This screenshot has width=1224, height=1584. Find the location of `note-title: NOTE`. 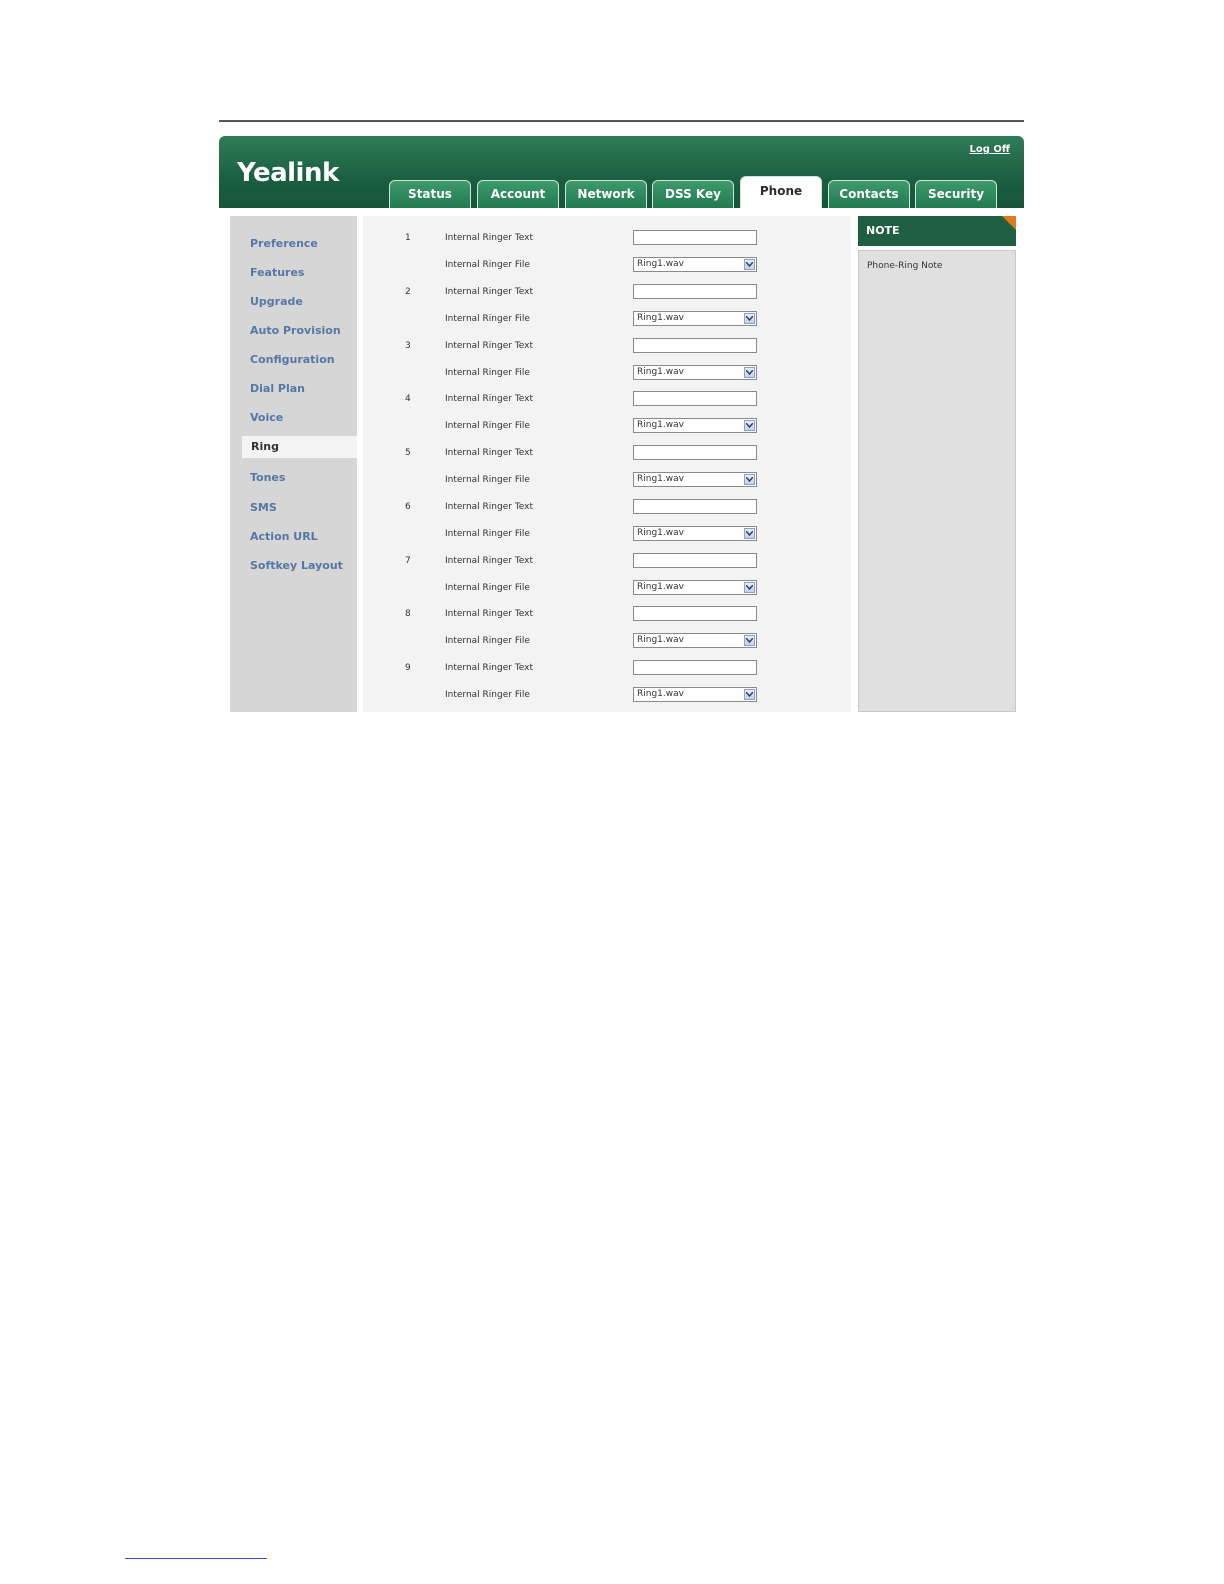

note-title: NOTE is located at coordinates (937, 231).